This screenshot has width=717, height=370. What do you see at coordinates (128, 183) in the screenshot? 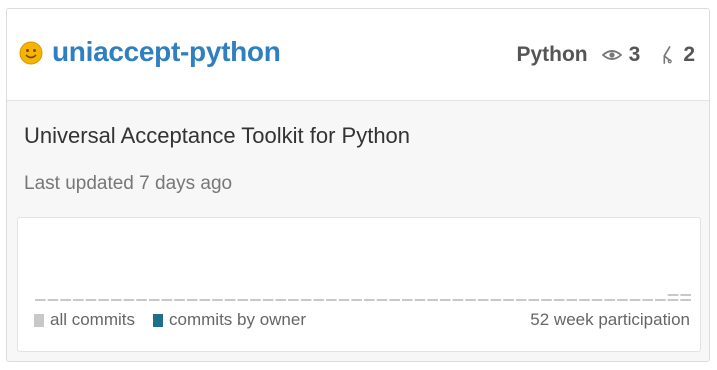
I see `last-updated-text: Last updated 7 days ago` at bounding box center [128, 183].